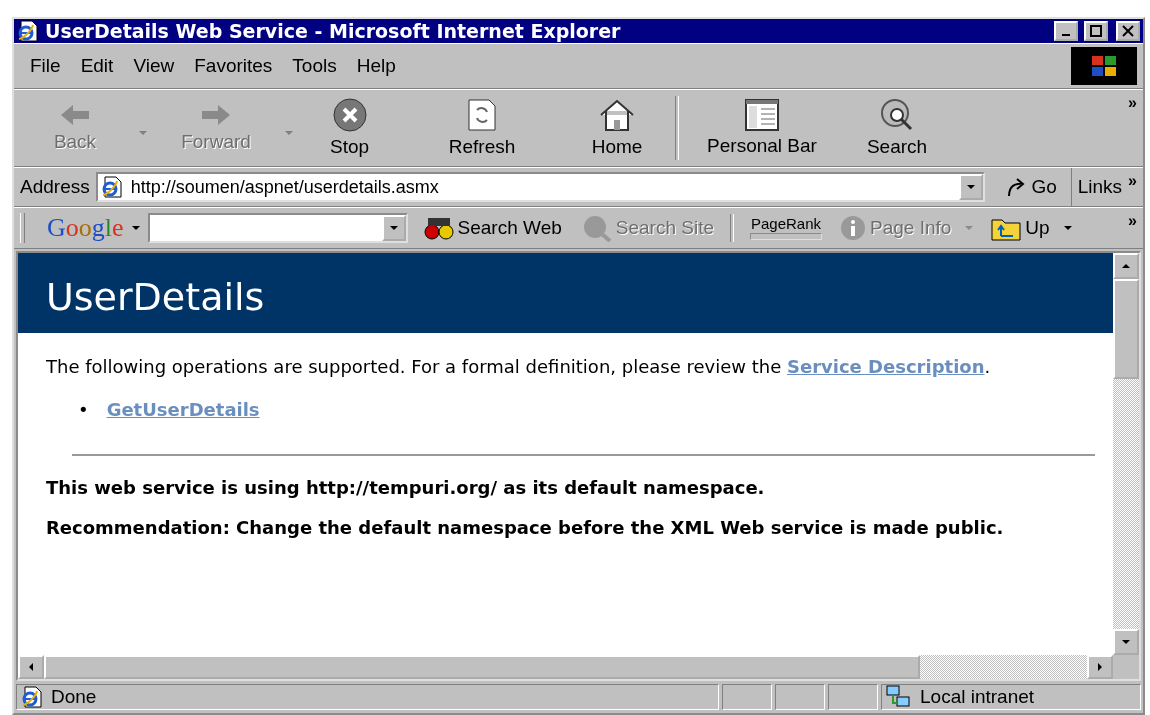  Describe the element at coordinates (277, 228) in the screenshot. I see `search-field` at that location.